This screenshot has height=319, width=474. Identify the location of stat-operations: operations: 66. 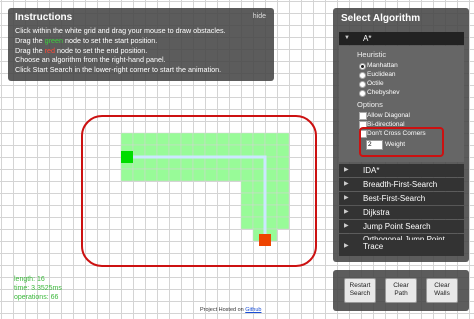
(36, 297).